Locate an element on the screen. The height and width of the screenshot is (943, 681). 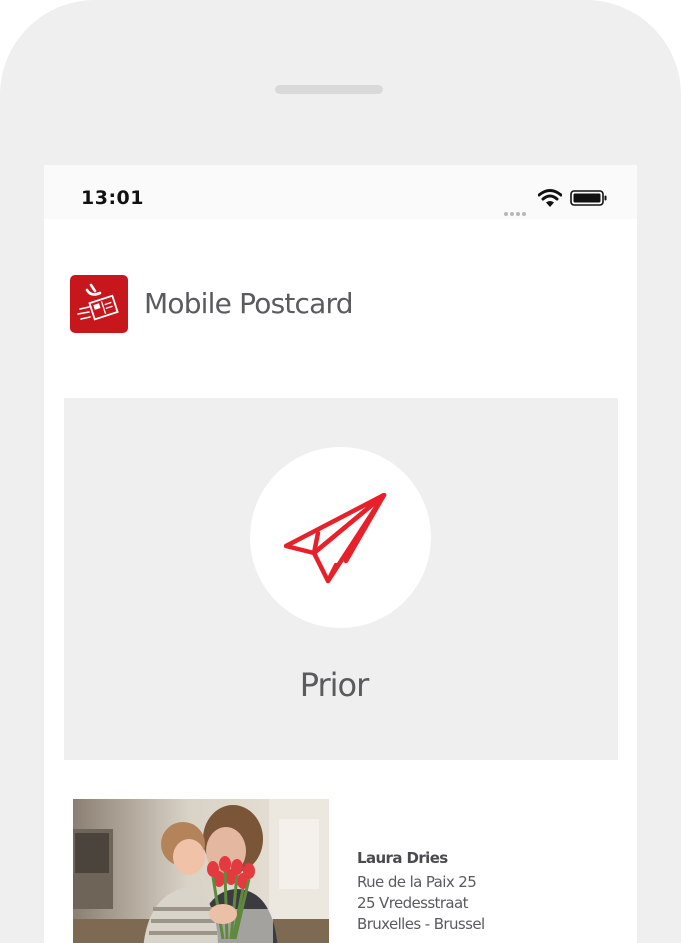
status-bar: 13:01 is located at coordinates (340, 192).